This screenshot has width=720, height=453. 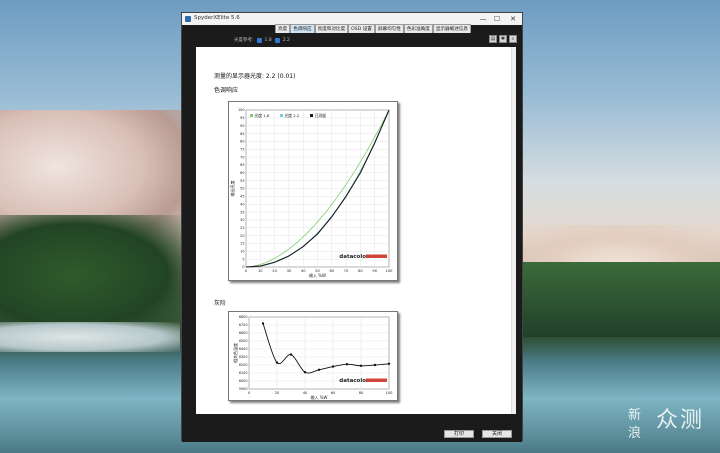 What do you see at coordinates (513, 19) in the screenshot?
I see `close-window-button: ✕` at bounding box center [513, 19].